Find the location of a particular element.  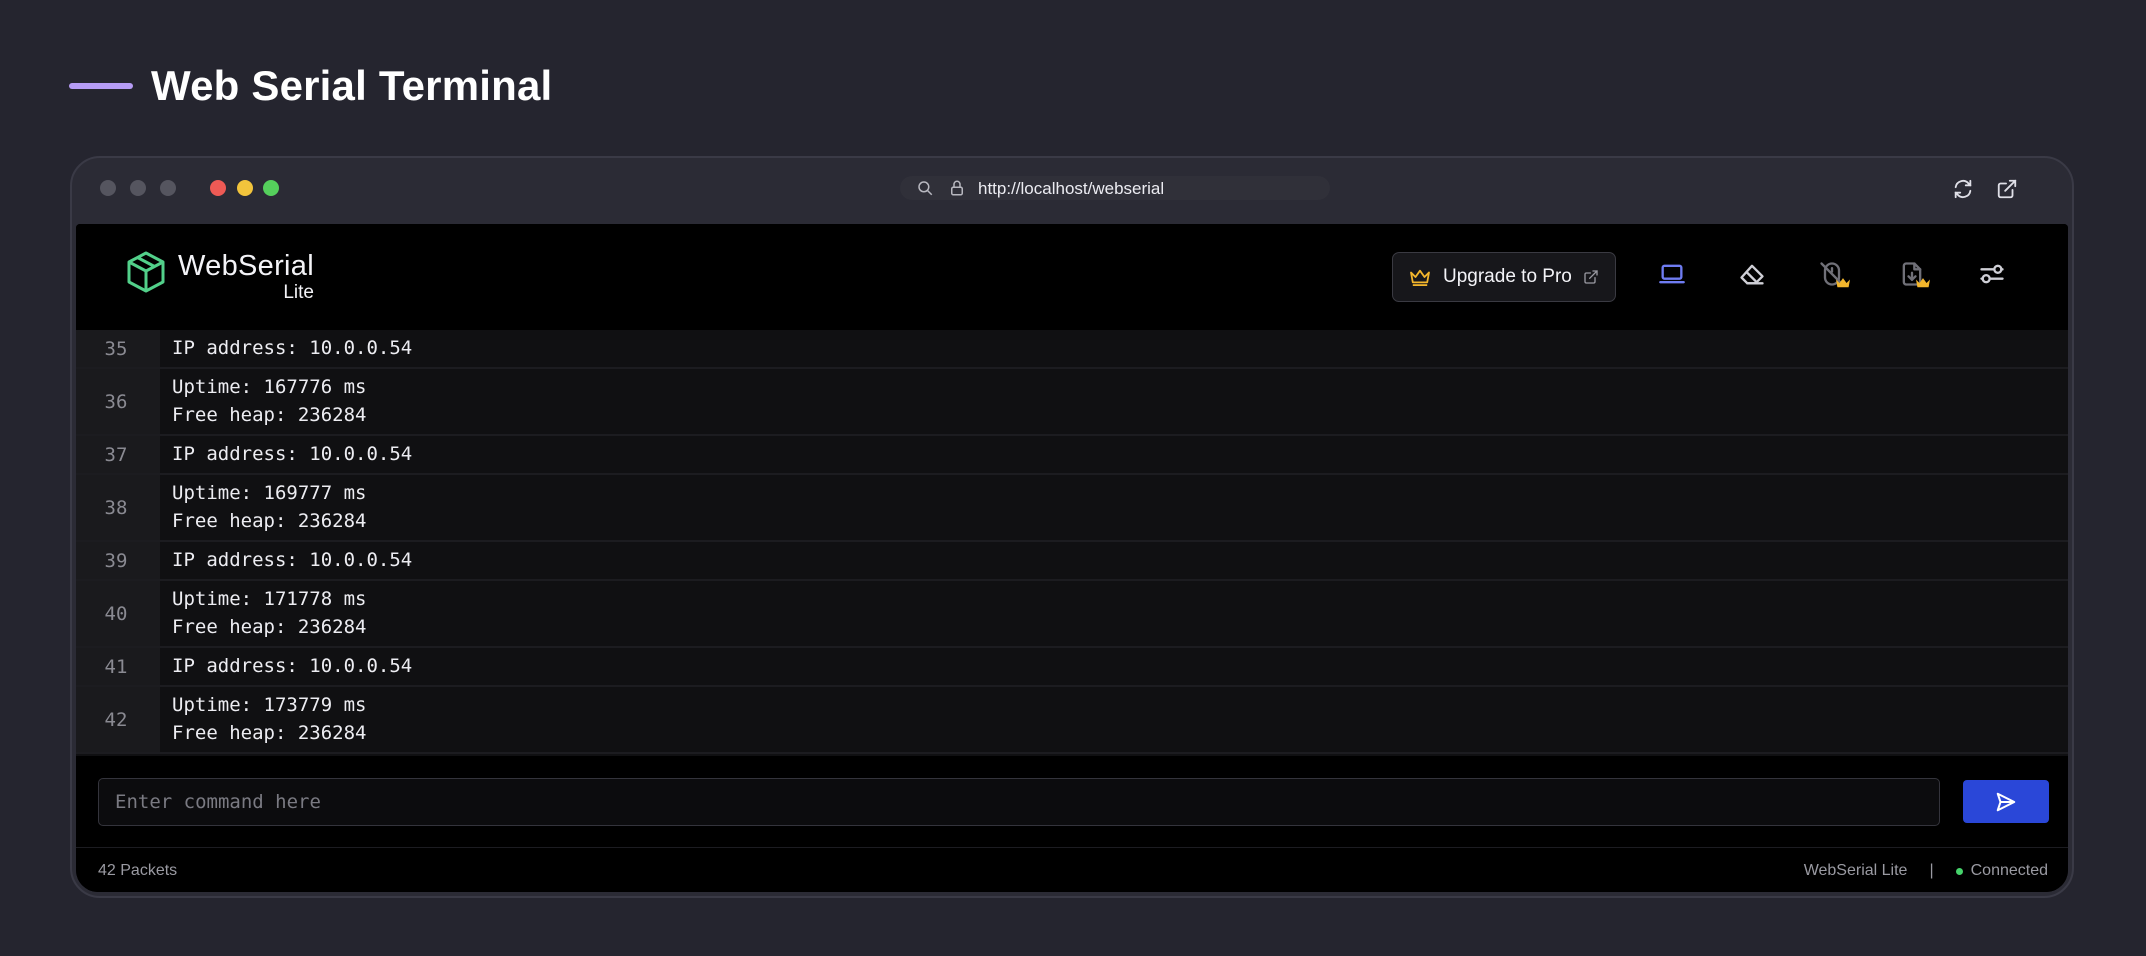

app-header: WebSerial Lite Upgrade to Pro is located at coordinates (1072, 277).